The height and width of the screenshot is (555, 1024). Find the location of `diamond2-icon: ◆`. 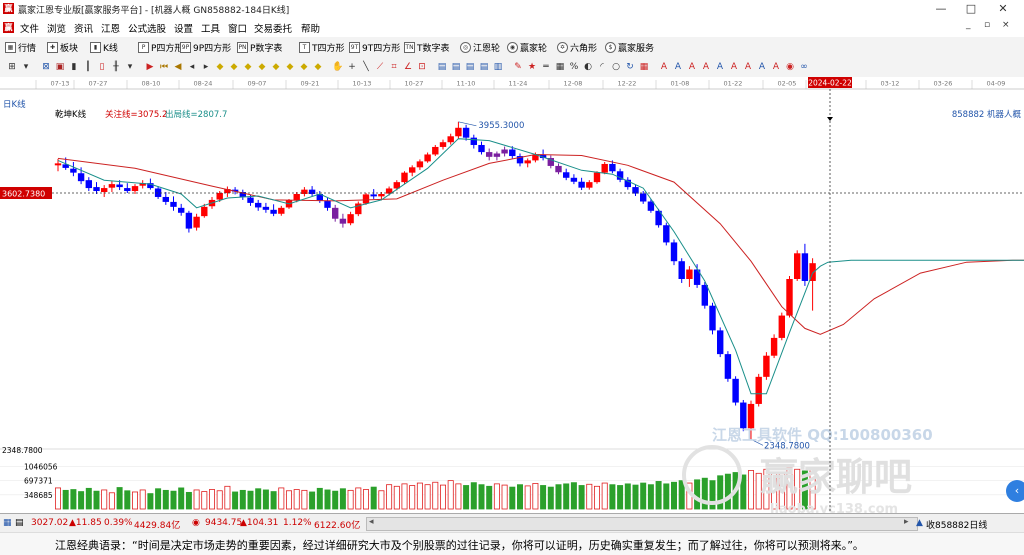

diamond2-icon: ◆ is located at coordinates (290, 67).